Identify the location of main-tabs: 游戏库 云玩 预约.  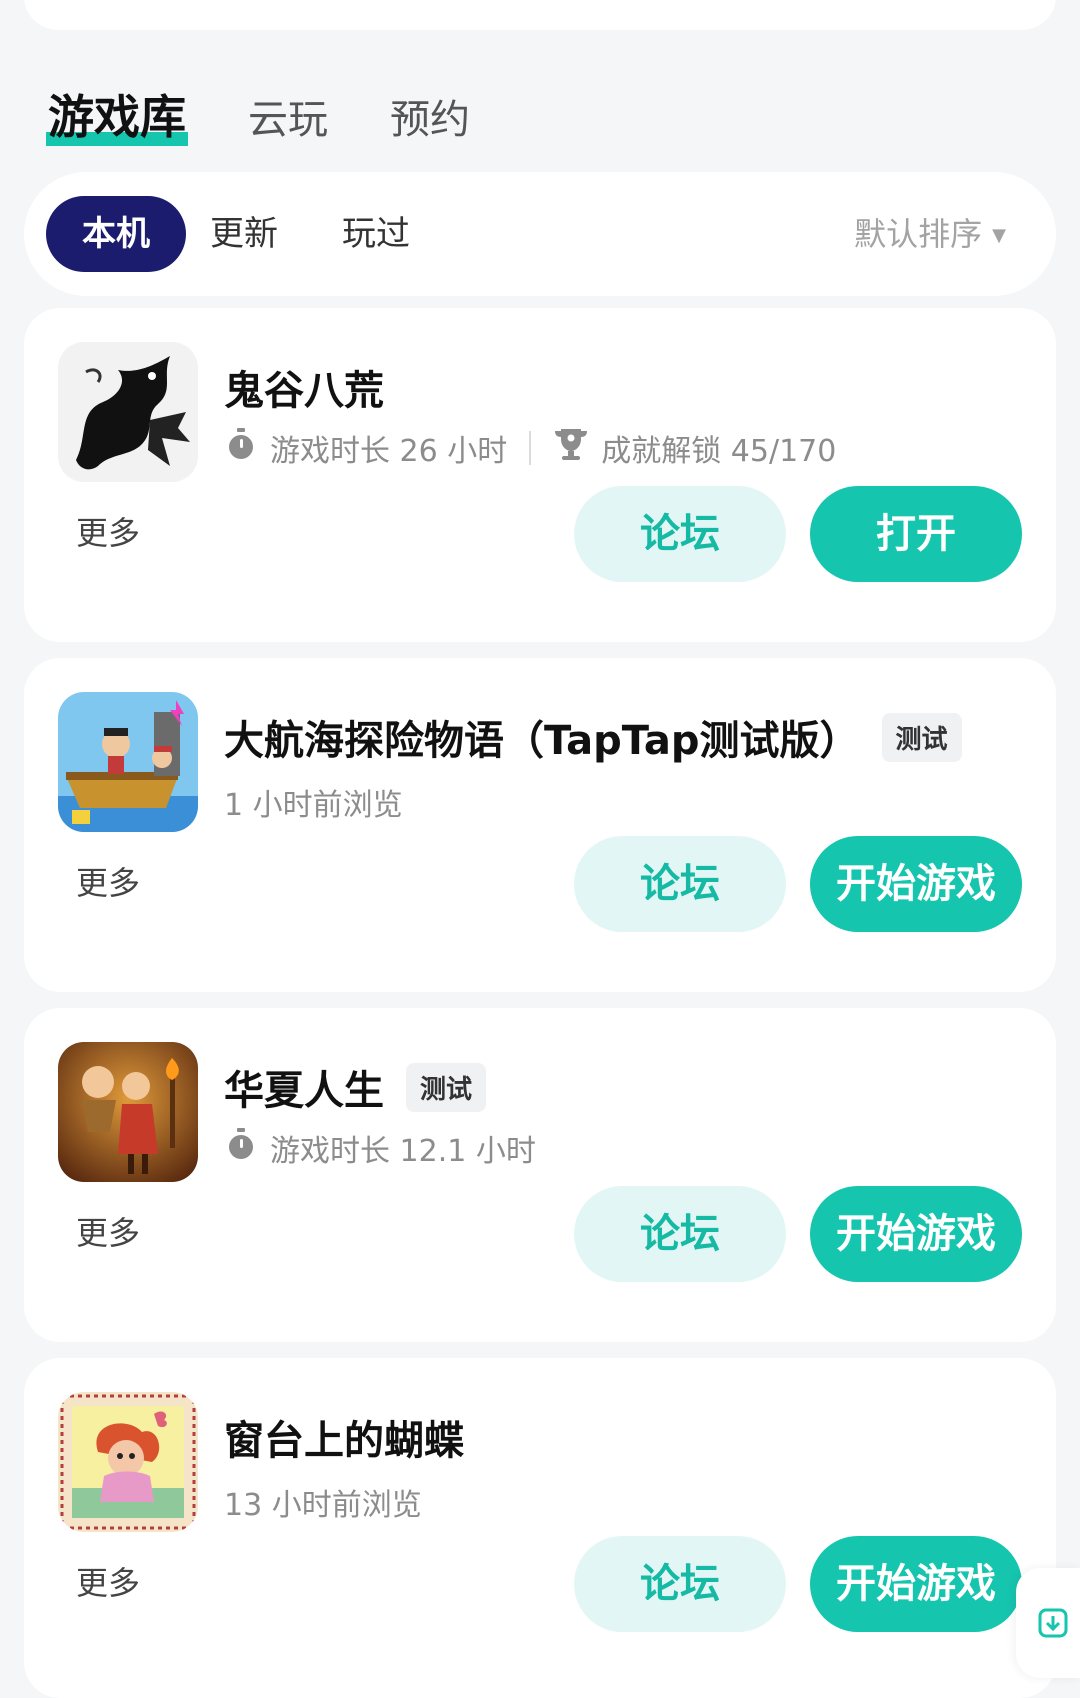
(289, 108).